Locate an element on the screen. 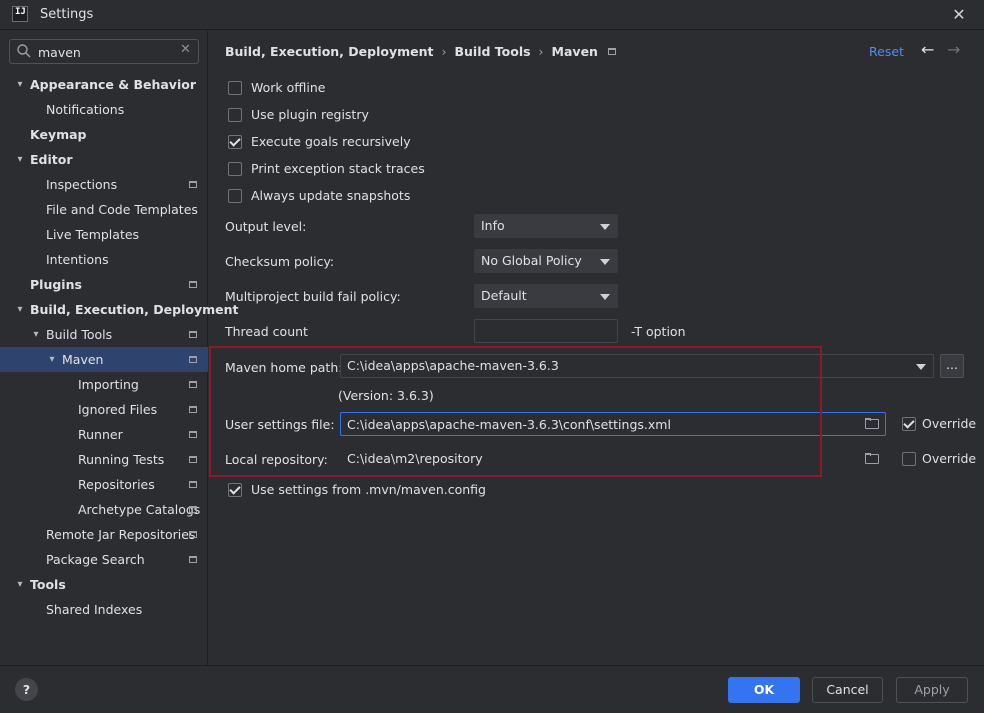 This screenshot has width=984, height=713. tree-item: Repositories is located at coordinates (104, 484).